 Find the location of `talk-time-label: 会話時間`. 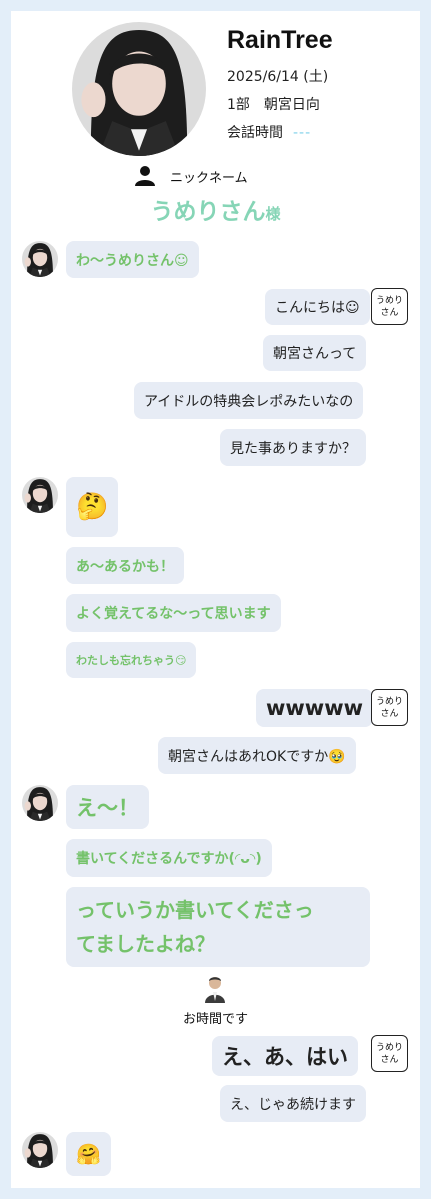

talk-time-label: 会話時間 is located at coordinates (255, 133).